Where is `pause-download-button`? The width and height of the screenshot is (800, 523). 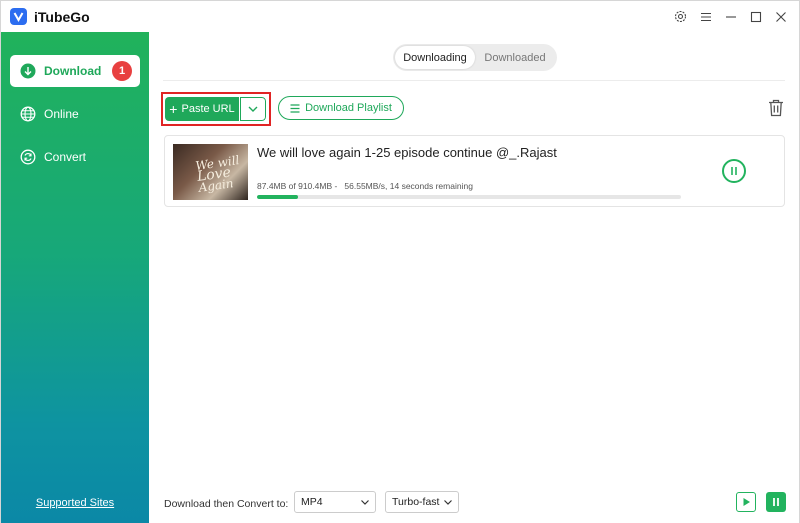 pause-download-button is located at coordinates (734, 171).